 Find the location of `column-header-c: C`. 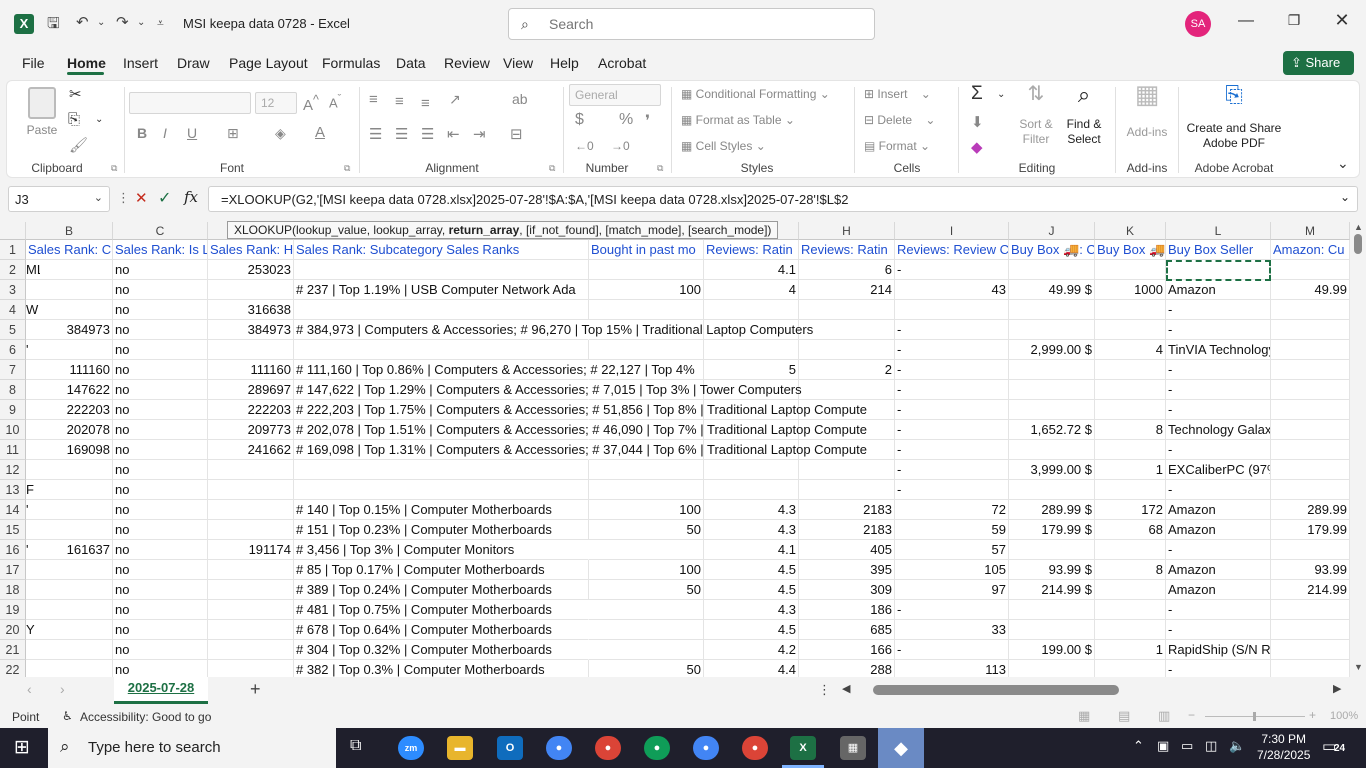

column-header-c: C is located at coordinates (160, 231).